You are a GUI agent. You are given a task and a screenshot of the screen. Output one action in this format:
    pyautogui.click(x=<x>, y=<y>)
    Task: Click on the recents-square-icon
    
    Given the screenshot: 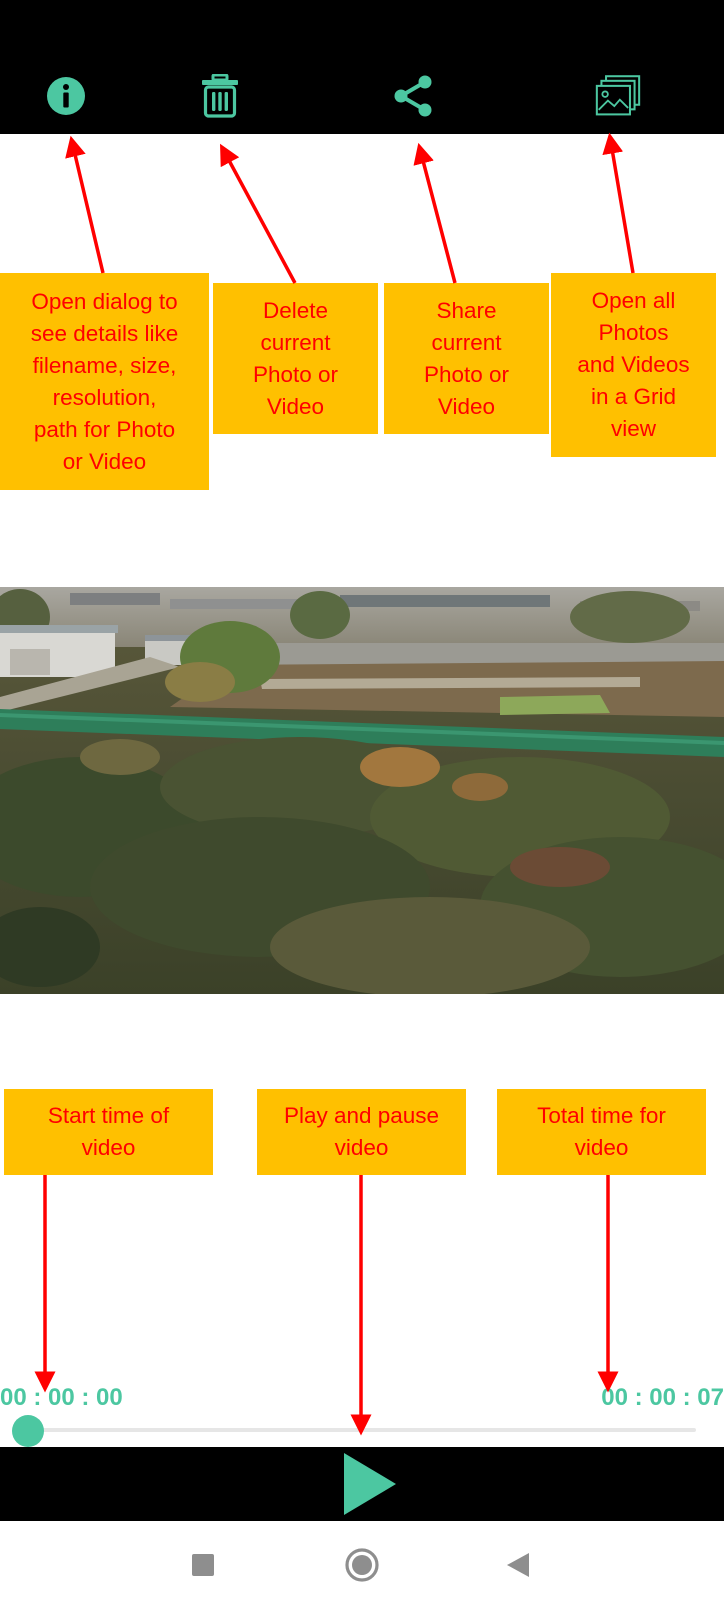 What is the action you would take?
    pyautogui.click(x=203, y=1565)
    